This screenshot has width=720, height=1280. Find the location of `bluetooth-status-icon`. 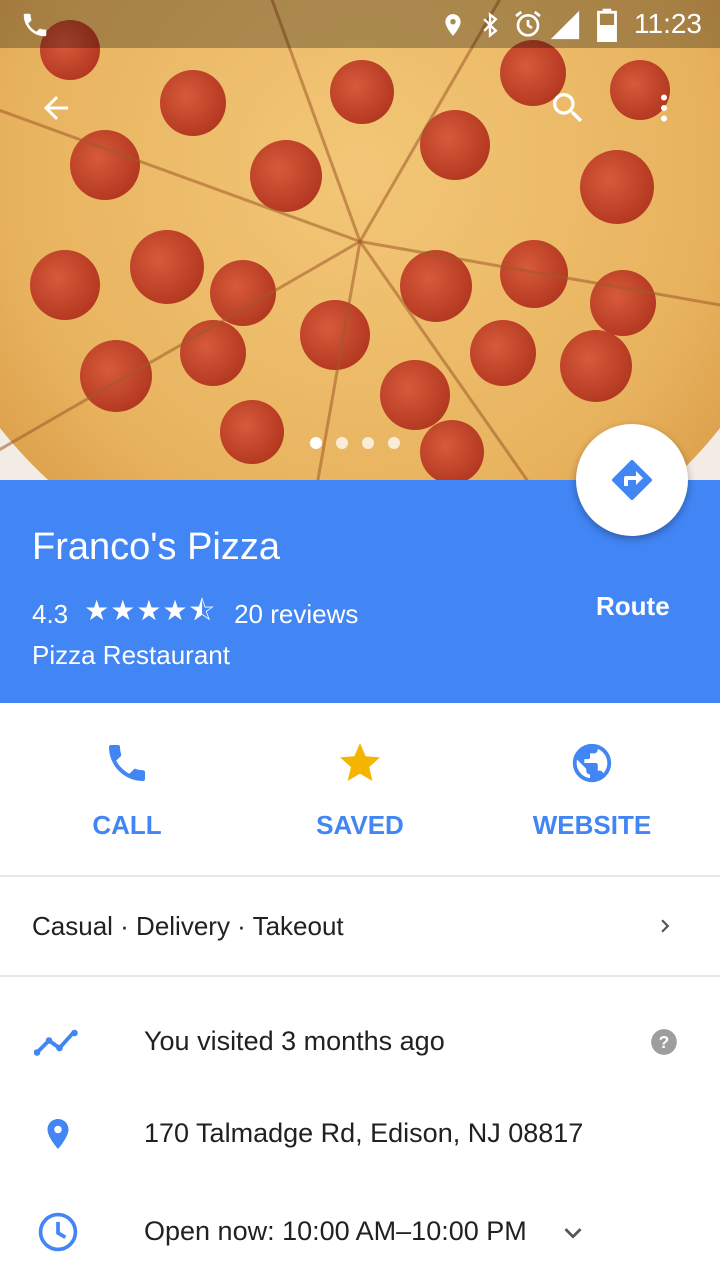

bluetooth-status-icon is located at coordinates (490, 25).